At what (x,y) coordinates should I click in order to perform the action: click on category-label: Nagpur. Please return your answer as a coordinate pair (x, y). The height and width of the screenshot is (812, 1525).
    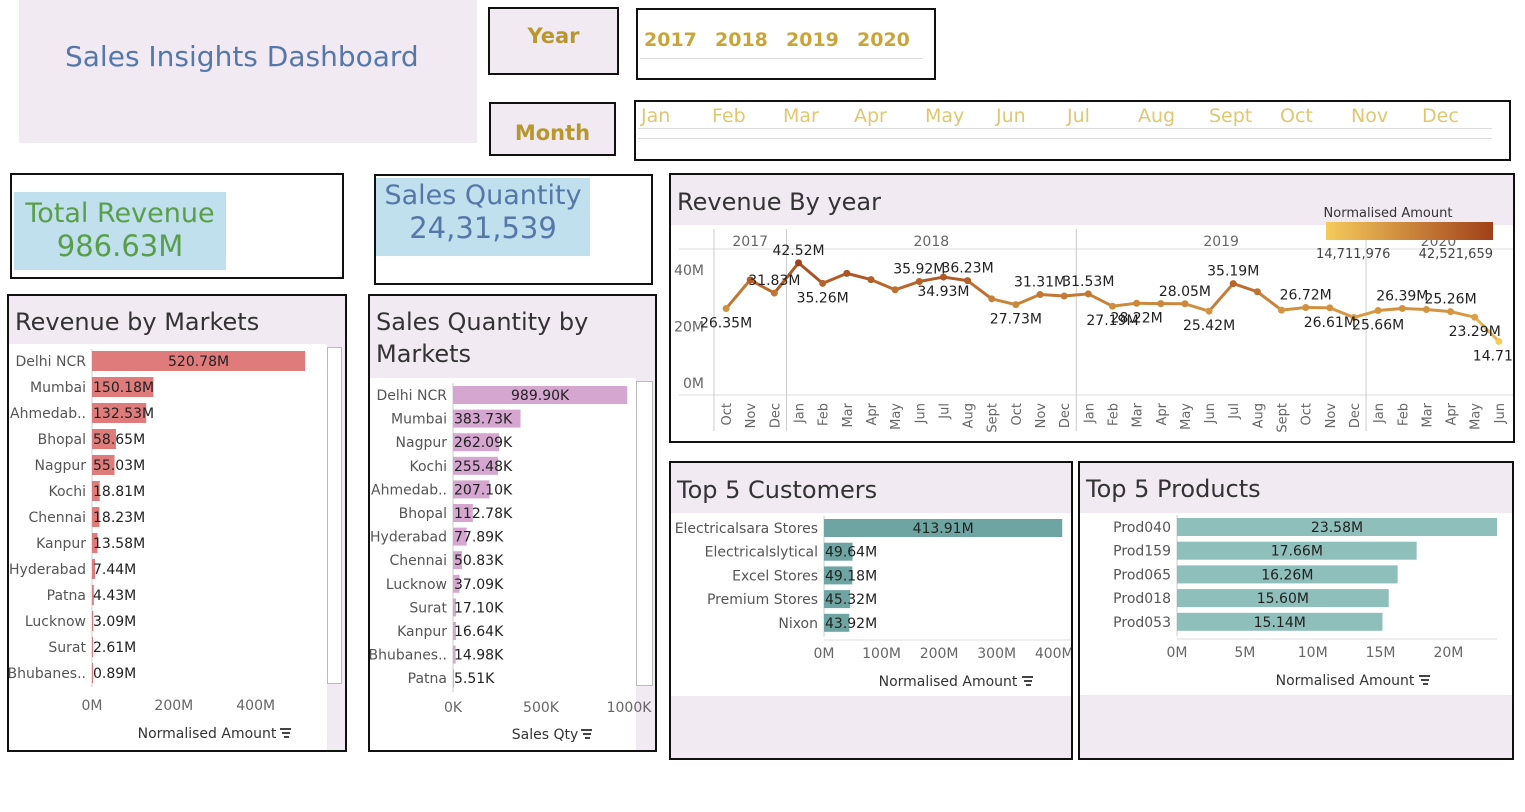
    Looking at the image, I should click on (422, 443).